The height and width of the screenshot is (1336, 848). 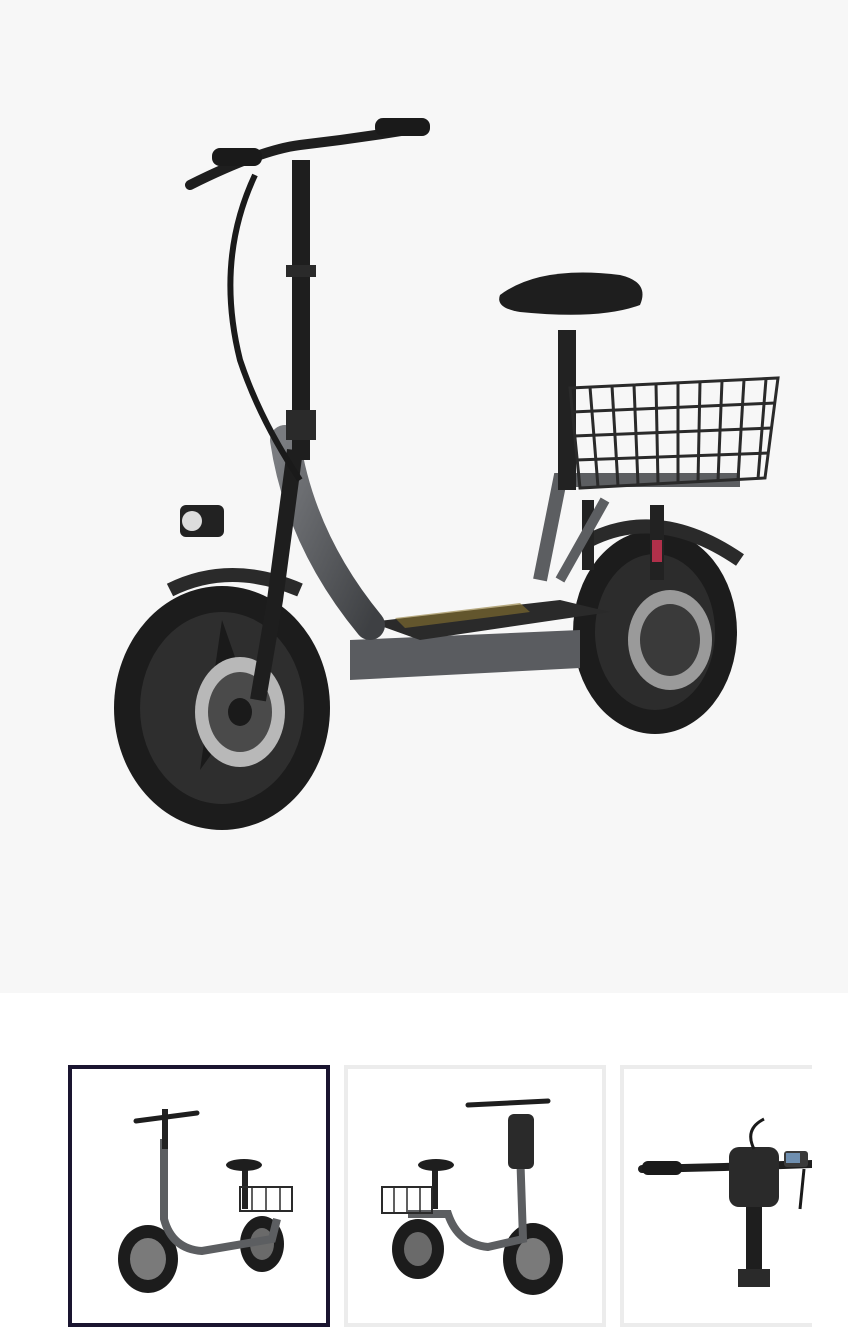 I want to click on rear-basket, so click(x=674, y=433).